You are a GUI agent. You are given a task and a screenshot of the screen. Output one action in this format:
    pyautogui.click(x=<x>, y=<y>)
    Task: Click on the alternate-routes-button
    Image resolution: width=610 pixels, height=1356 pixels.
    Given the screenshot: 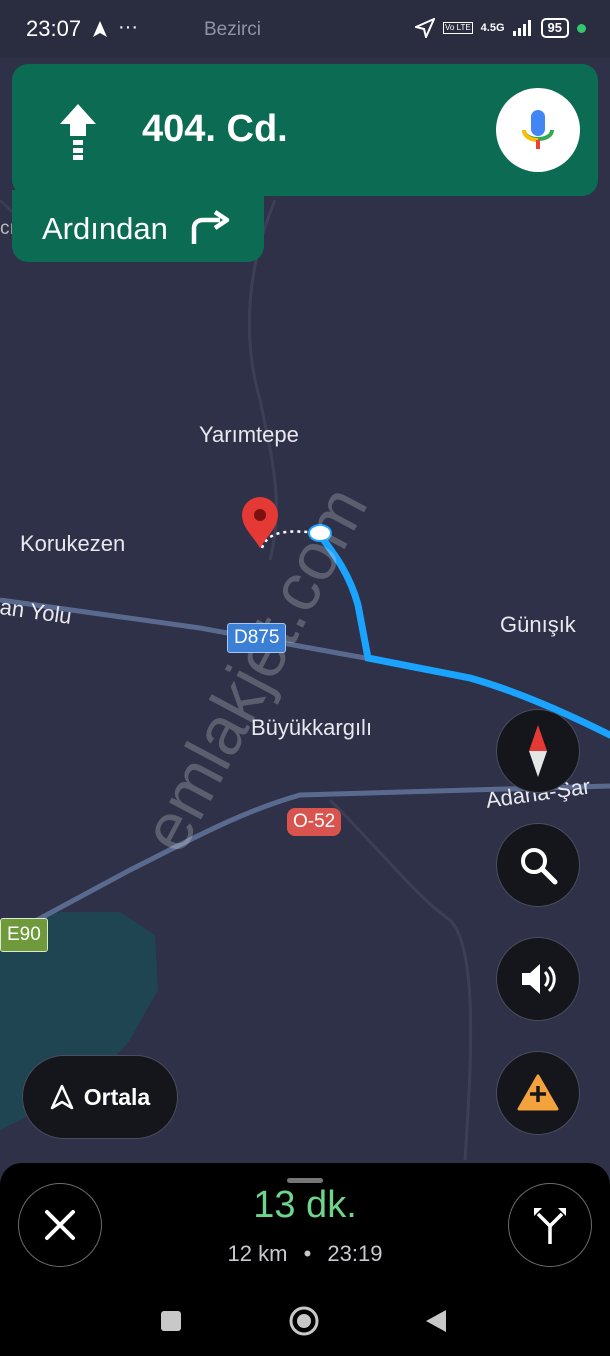 What is the action you would take?
    pyautogui.click(x=550, y=1225)
    